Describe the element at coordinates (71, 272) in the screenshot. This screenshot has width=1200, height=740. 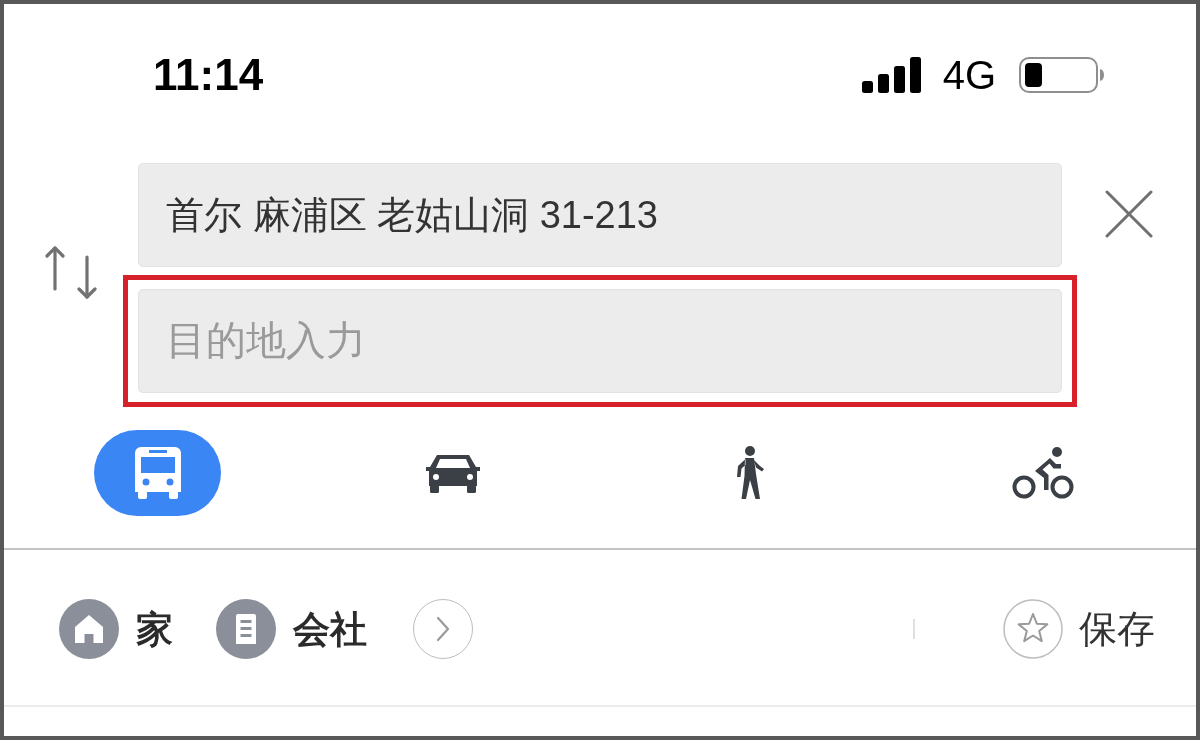
I see `swap-icon` at that location.